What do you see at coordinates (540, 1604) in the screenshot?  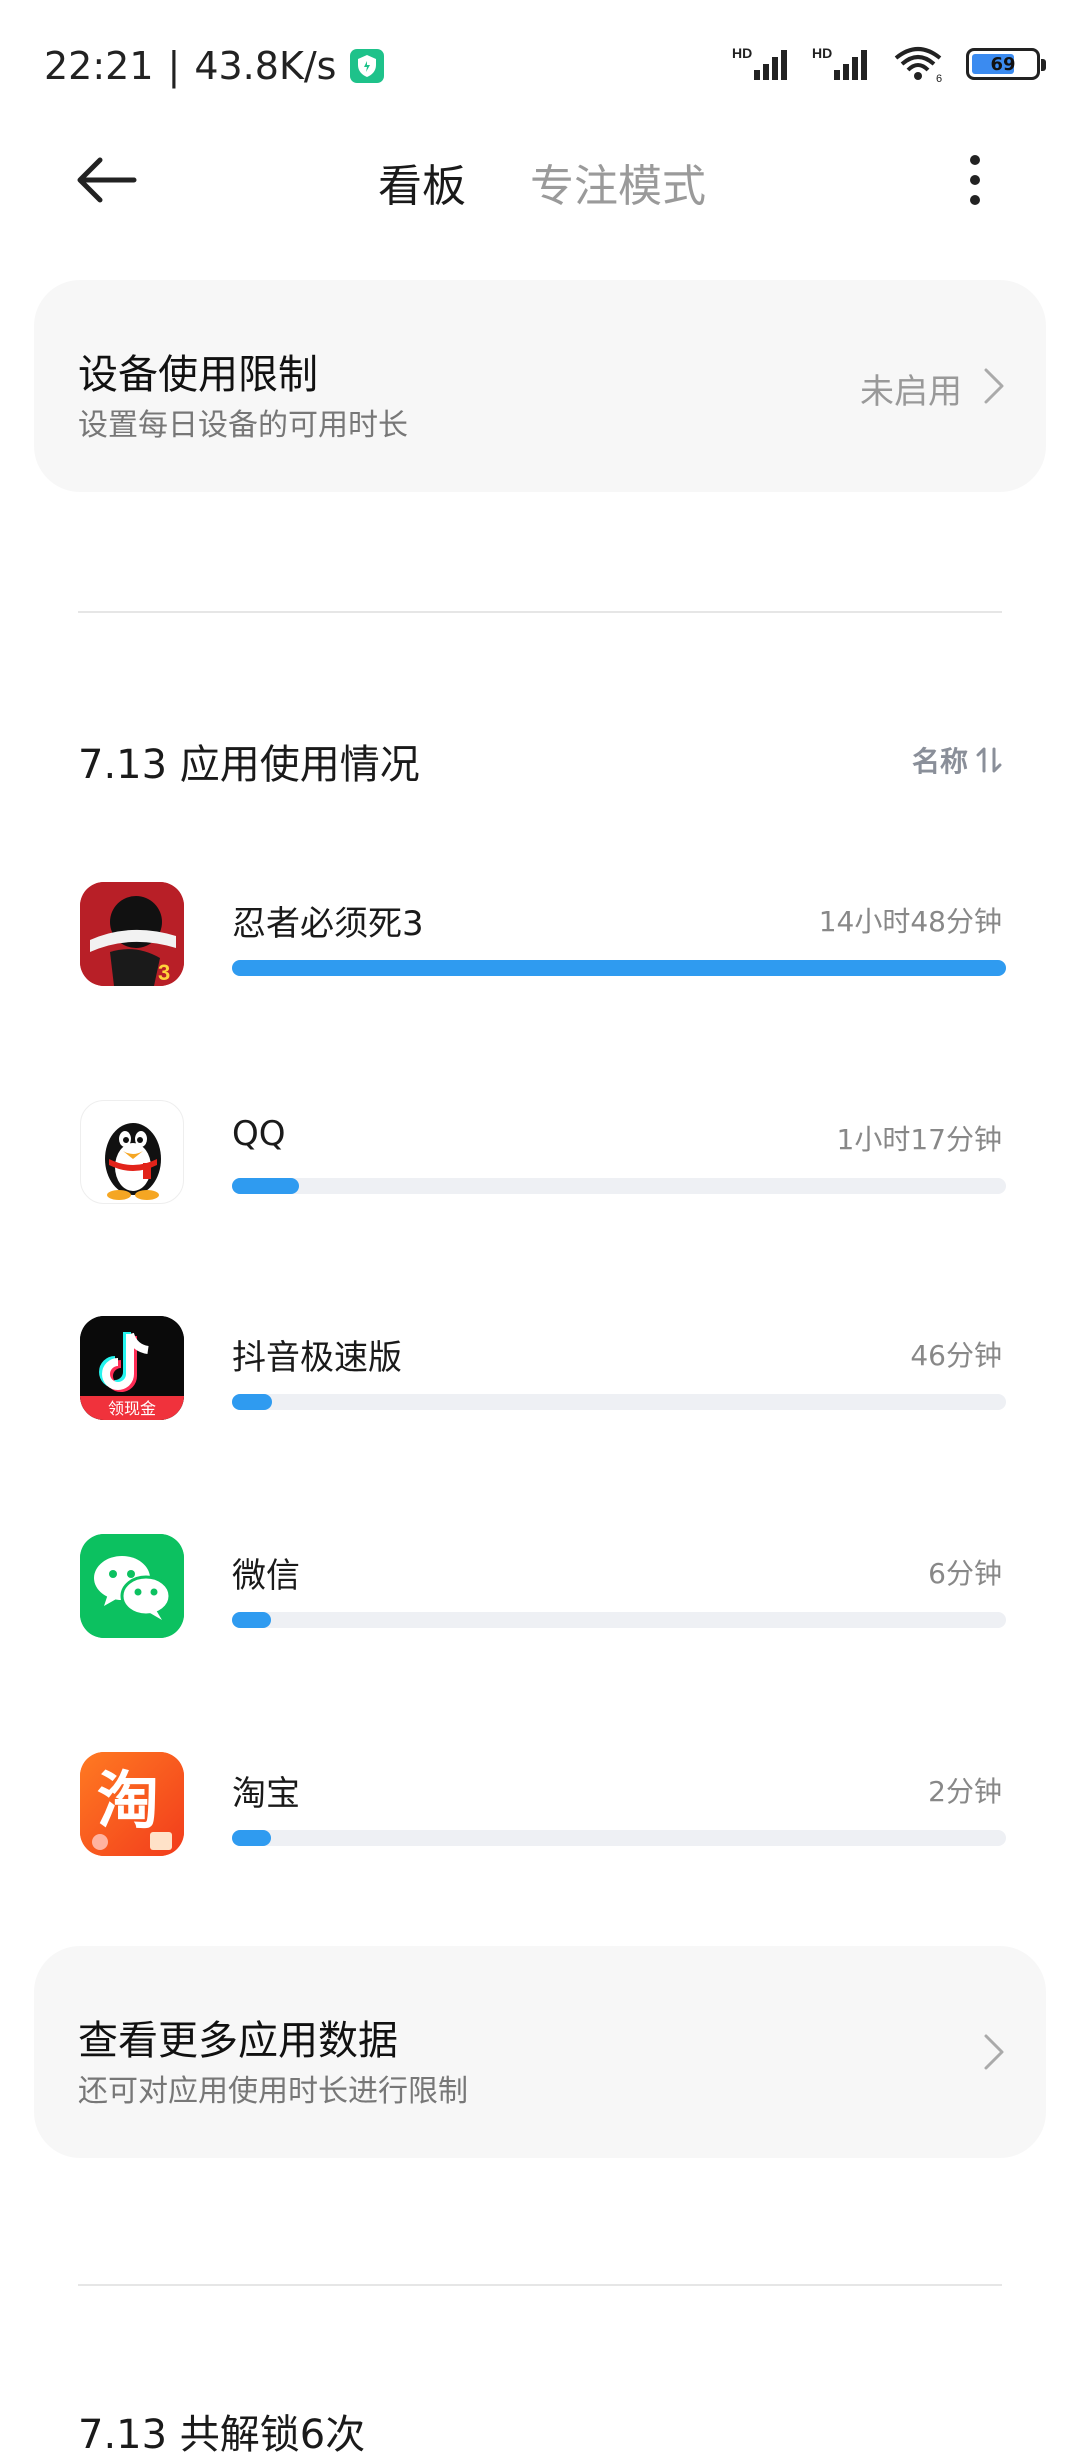 I see `app-row: 微信 6分钟` at bounding box center [540, 1604].